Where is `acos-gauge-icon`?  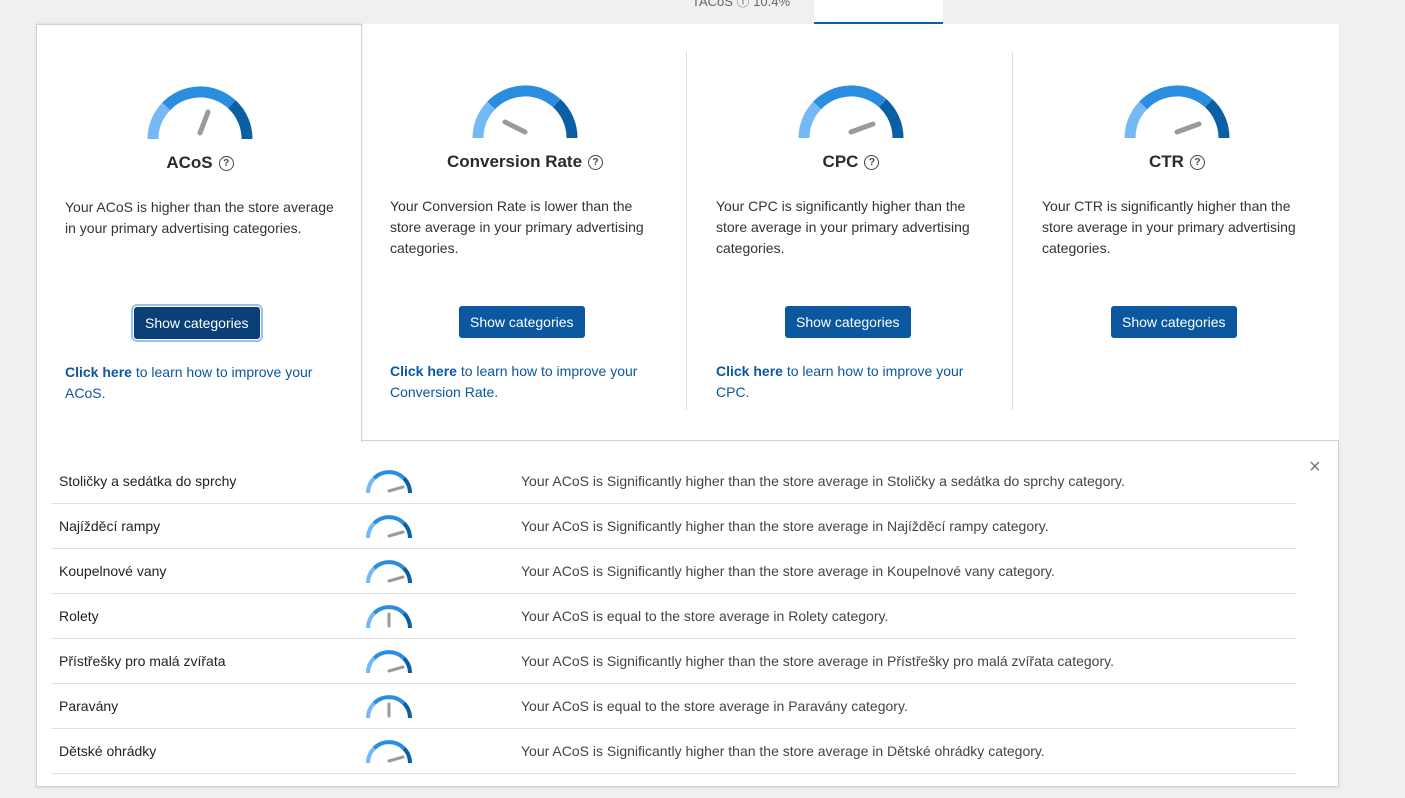 acos-gauge-icon is located at coordinates (200, 112).